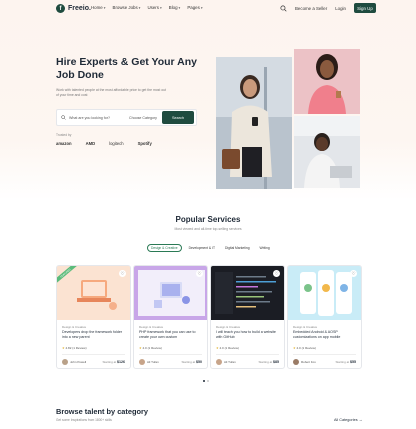 The width and height of the screenshot is (416, 429). Describe the element at coordinates (93, 293) in the screenshot. I see `service-card-image: FEATURED ♡` at that location.